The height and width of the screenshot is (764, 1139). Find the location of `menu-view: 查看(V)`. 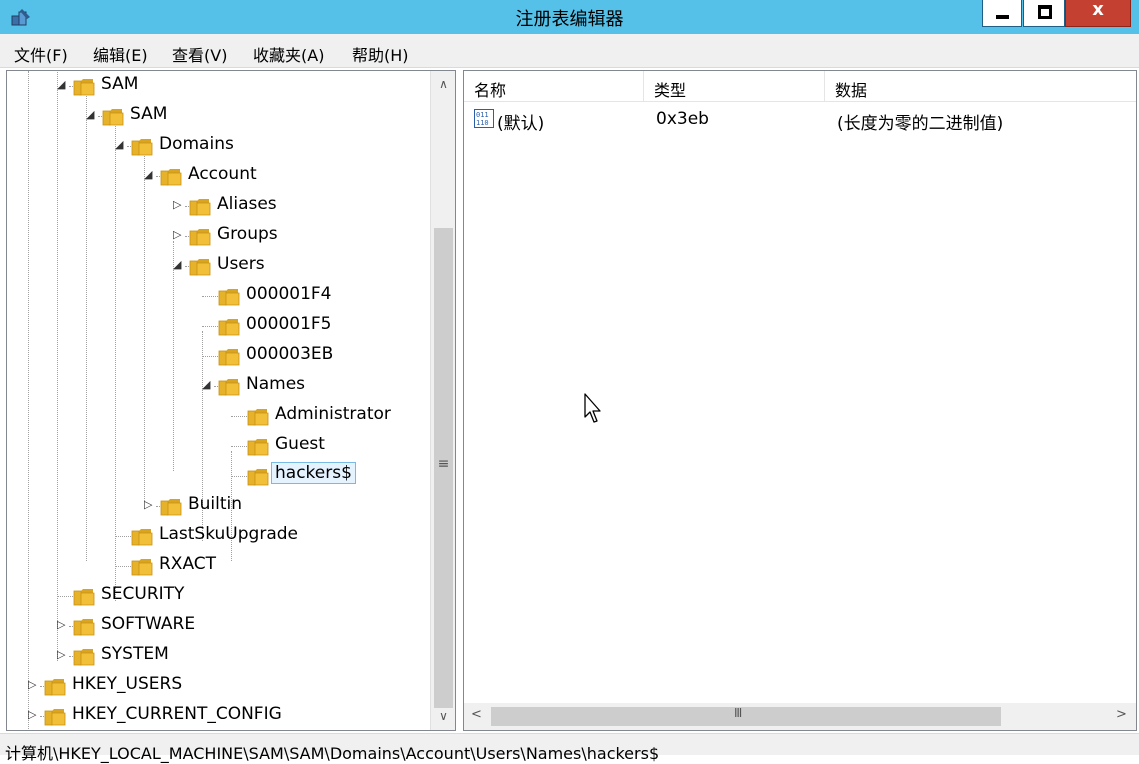

menu-view: 查看(V) is located at coordinates (199, 54).